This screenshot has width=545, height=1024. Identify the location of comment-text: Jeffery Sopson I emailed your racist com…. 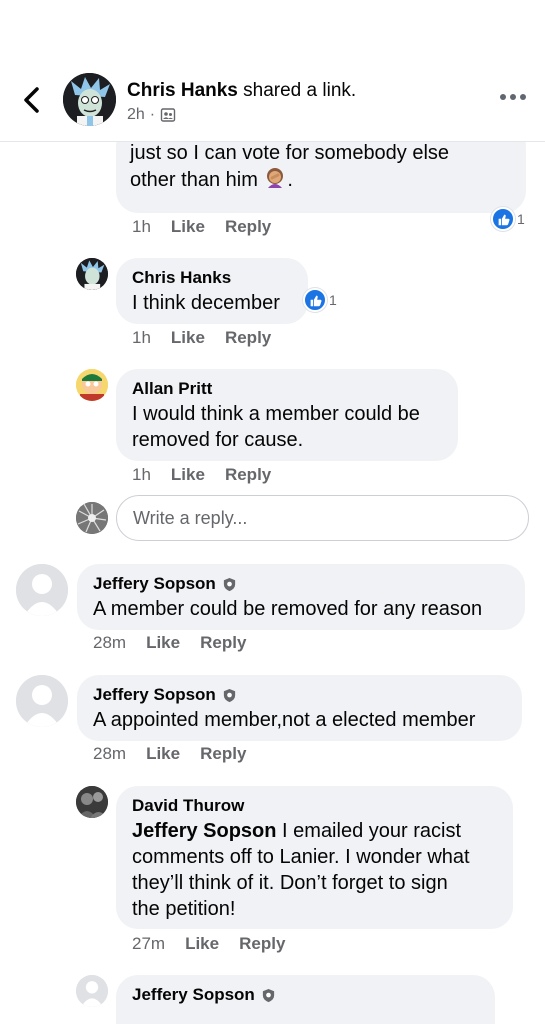
(301, 870).